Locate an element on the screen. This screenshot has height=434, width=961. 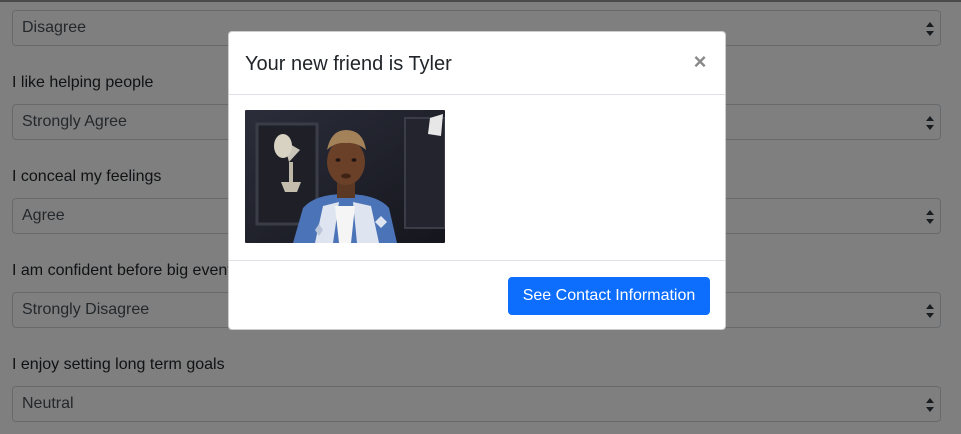
close-button: × is located at coordinates (700, 62).